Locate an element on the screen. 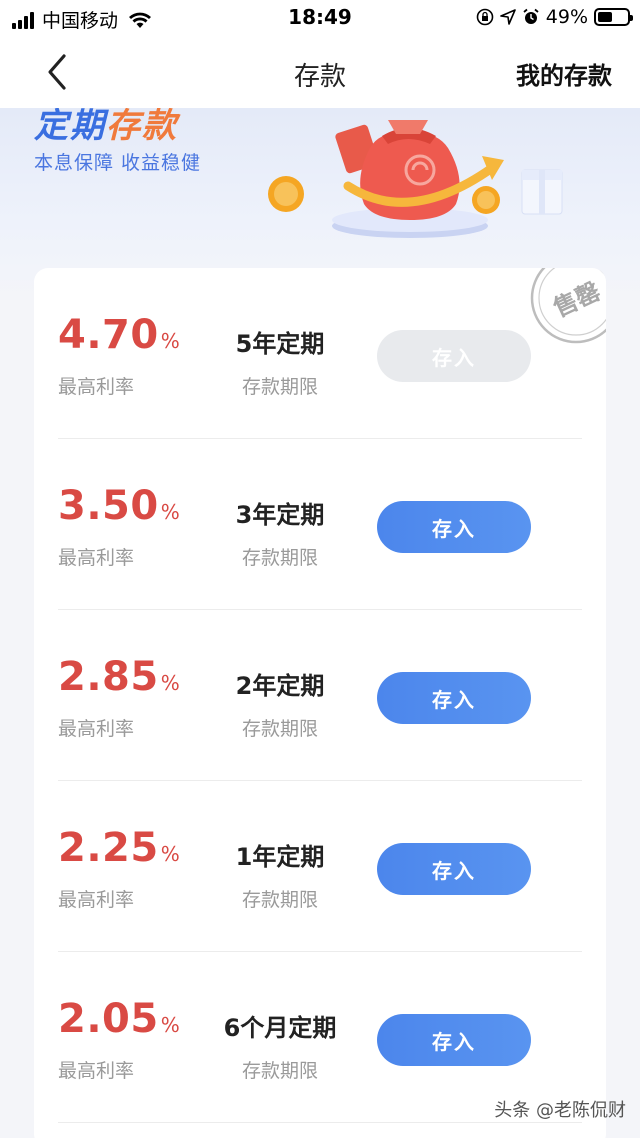 Image resolution: width=640 pixels, height=1138 pixels. term-value: 2年定期 is located at coordinates (280, 686).